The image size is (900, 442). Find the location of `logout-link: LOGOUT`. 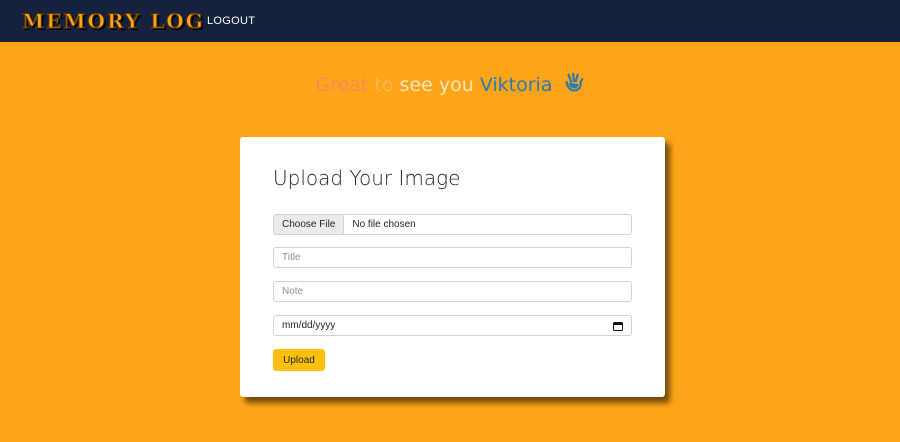

logout-link: LOGOUT is located at coordinates (231, 21).